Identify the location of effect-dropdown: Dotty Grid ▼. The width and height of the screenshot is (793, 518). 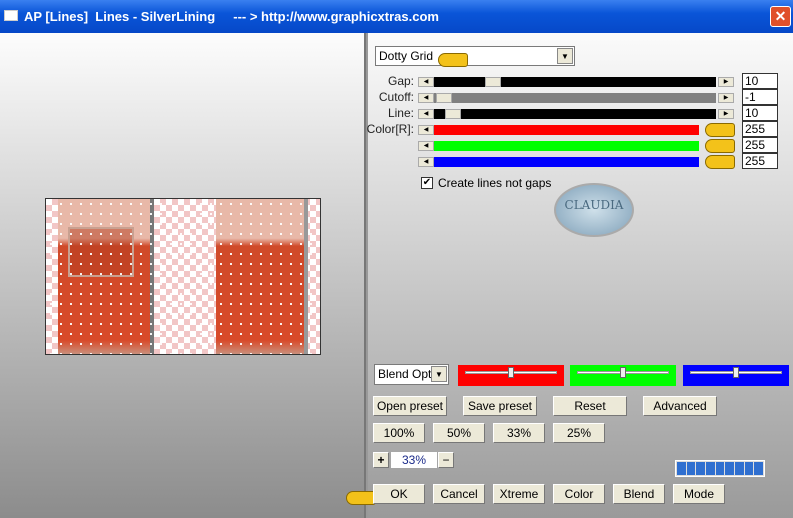
(475, 56).